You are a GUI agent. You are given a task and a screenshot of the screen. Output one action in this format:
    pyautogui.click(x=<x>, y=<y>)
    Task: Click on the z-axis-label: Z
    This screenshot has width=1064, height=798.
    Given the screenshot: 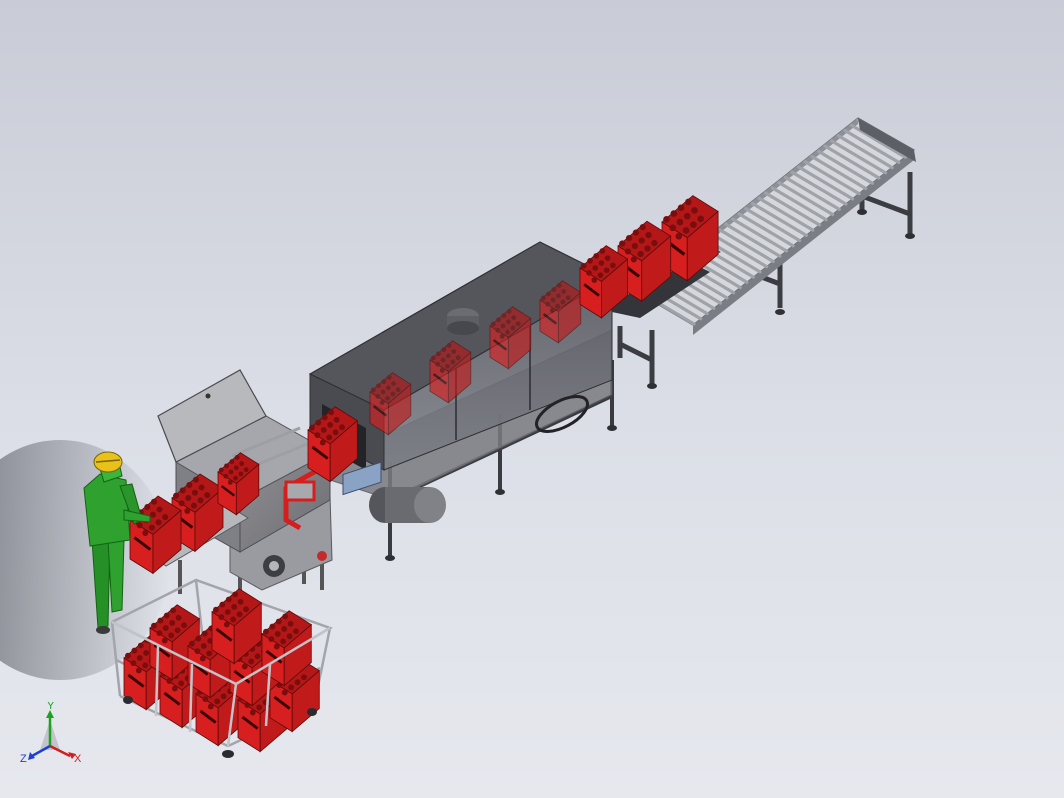 What is the action you would take?
    pyautogui.click(x=23, y=759)
    